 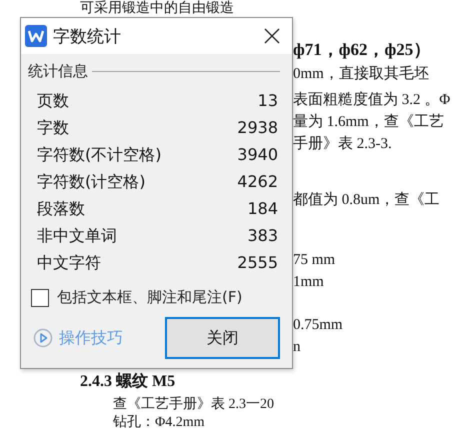 I want to click on document-text: 都值为 0.8um，查《工, so click(x=367, y=200).